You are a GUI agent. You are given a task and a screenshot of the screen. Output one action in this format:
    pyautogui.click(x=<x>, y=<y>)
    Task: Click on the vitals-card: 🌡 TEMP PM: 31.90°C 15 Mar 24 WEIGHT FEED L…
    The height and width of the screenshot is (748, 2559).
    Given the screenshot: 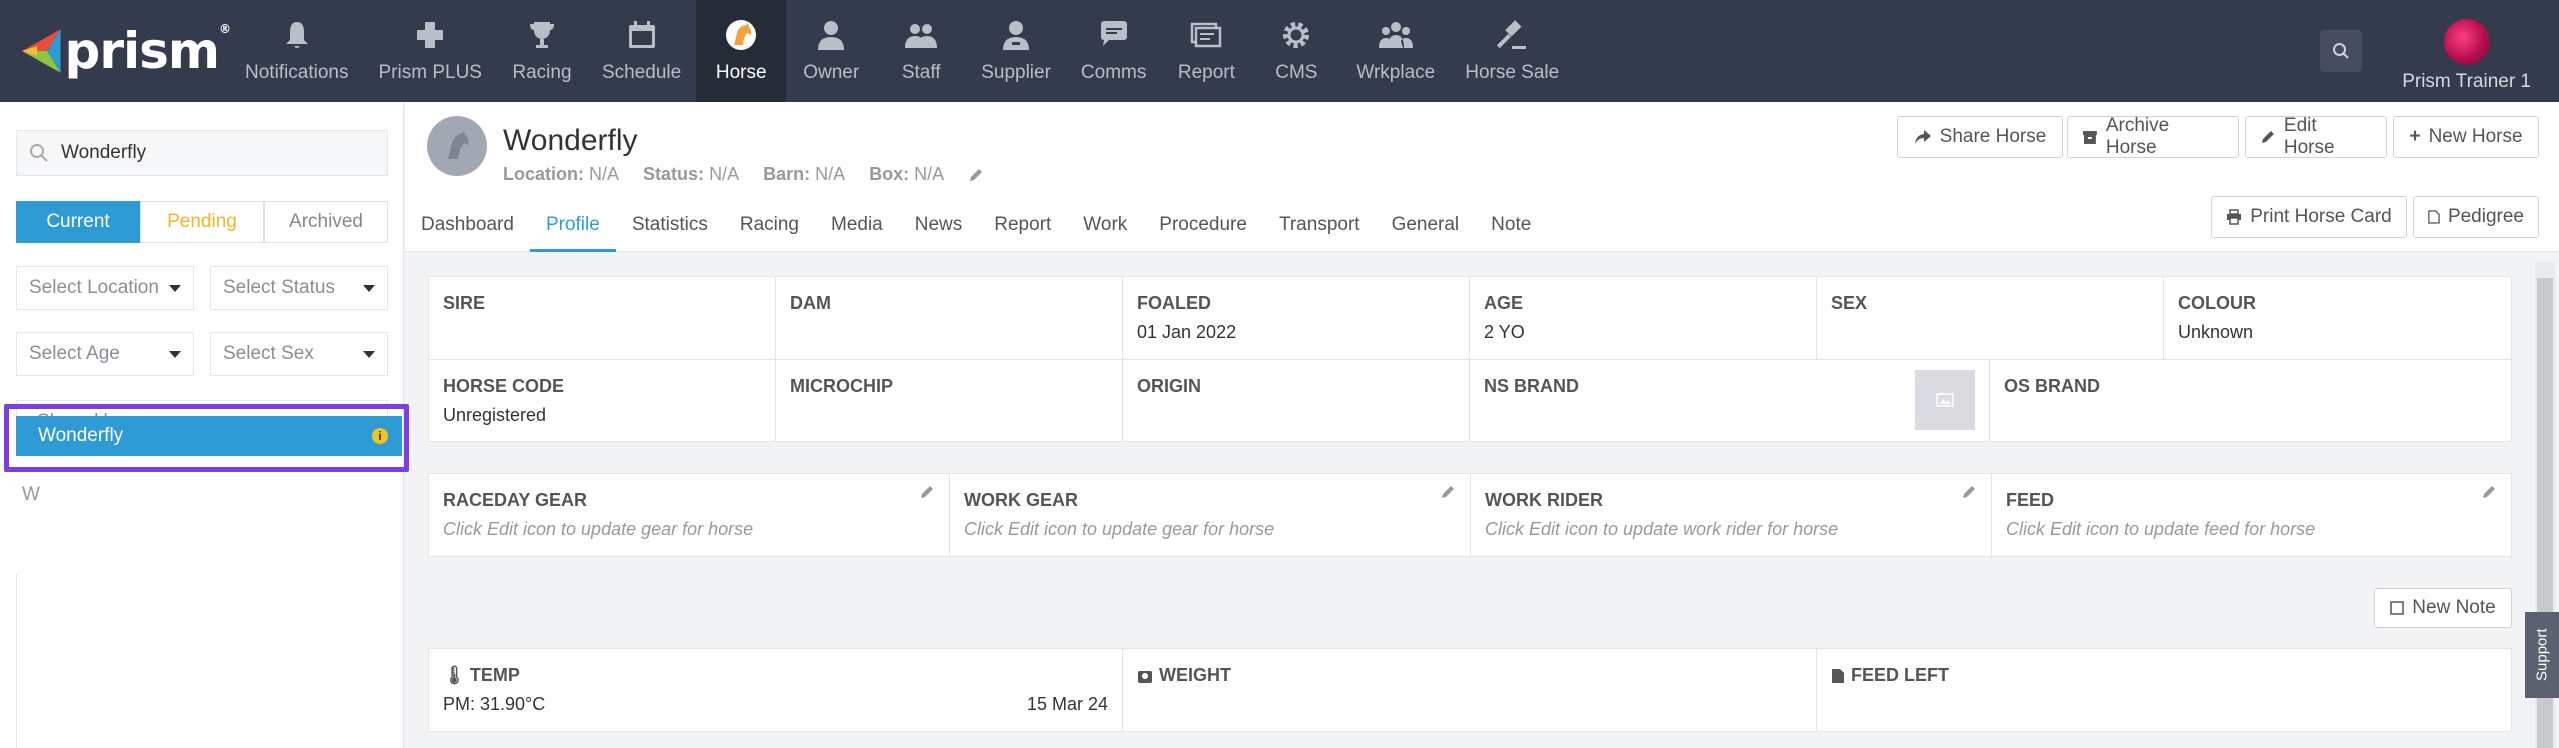 What is the action you would take?
    pyautogui.click(x=1470, y=690)
    